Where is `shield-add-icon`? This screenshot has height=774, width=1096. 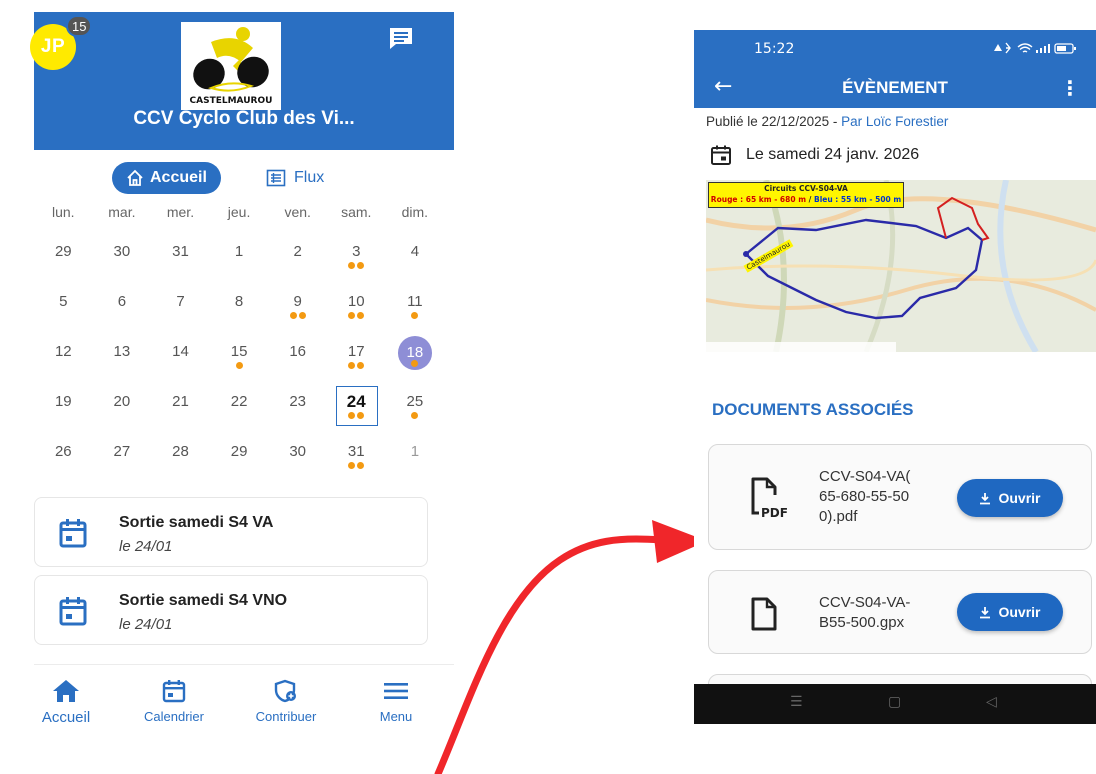 shield-add-icon is located at coordinates (285, 691).